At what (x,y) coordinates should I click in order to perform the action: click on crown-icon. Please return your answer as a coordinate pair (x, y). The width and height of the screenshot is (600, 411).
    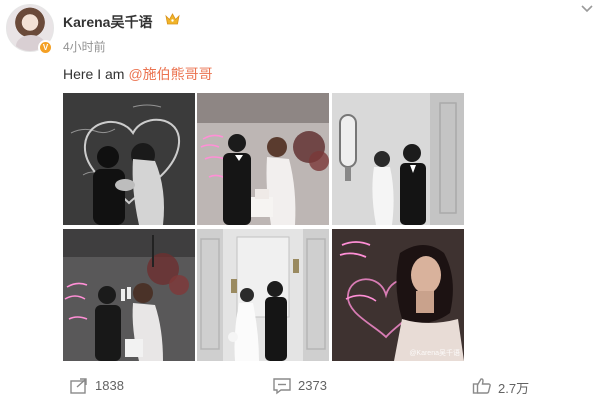
    Looking at the image, I should click on (172, 19).